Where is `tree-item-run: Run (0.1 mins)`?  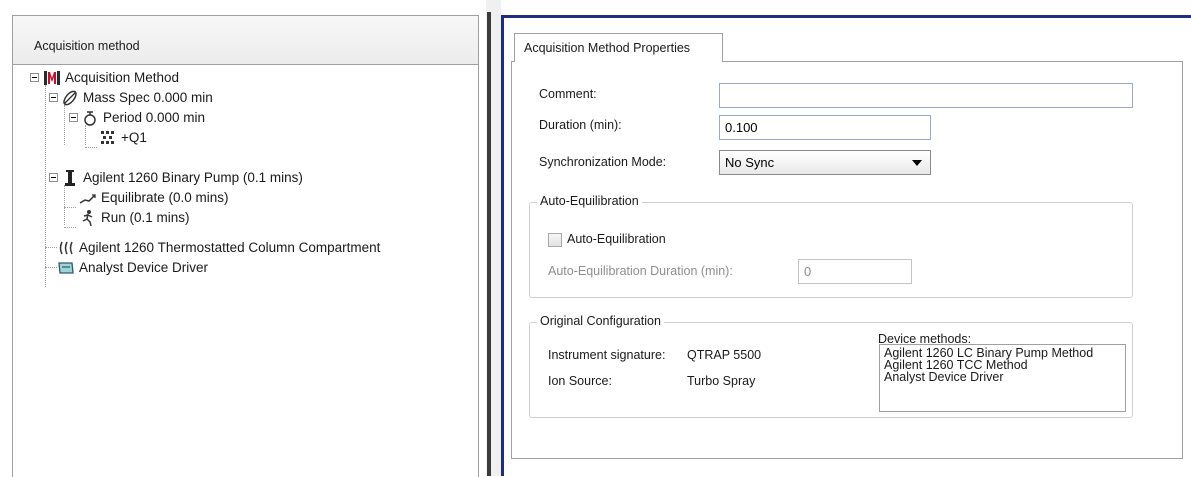 tree-item-run: Run (0.1 mins) is located at coordinates (134, 218).